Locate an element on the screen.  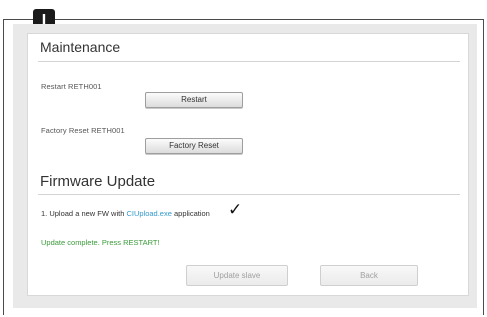
restart-label: Restart RETH001 is located at coordinates (71, 86).